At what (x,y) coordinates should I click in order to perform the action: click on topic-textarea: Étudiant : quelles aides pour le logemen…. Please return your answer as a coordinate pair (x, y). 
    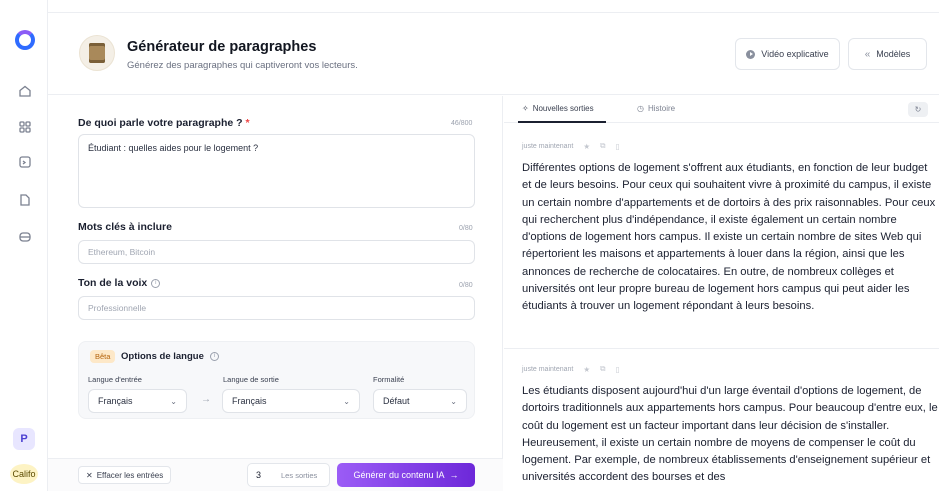
    Looking at the image, I should click on (276, 171).